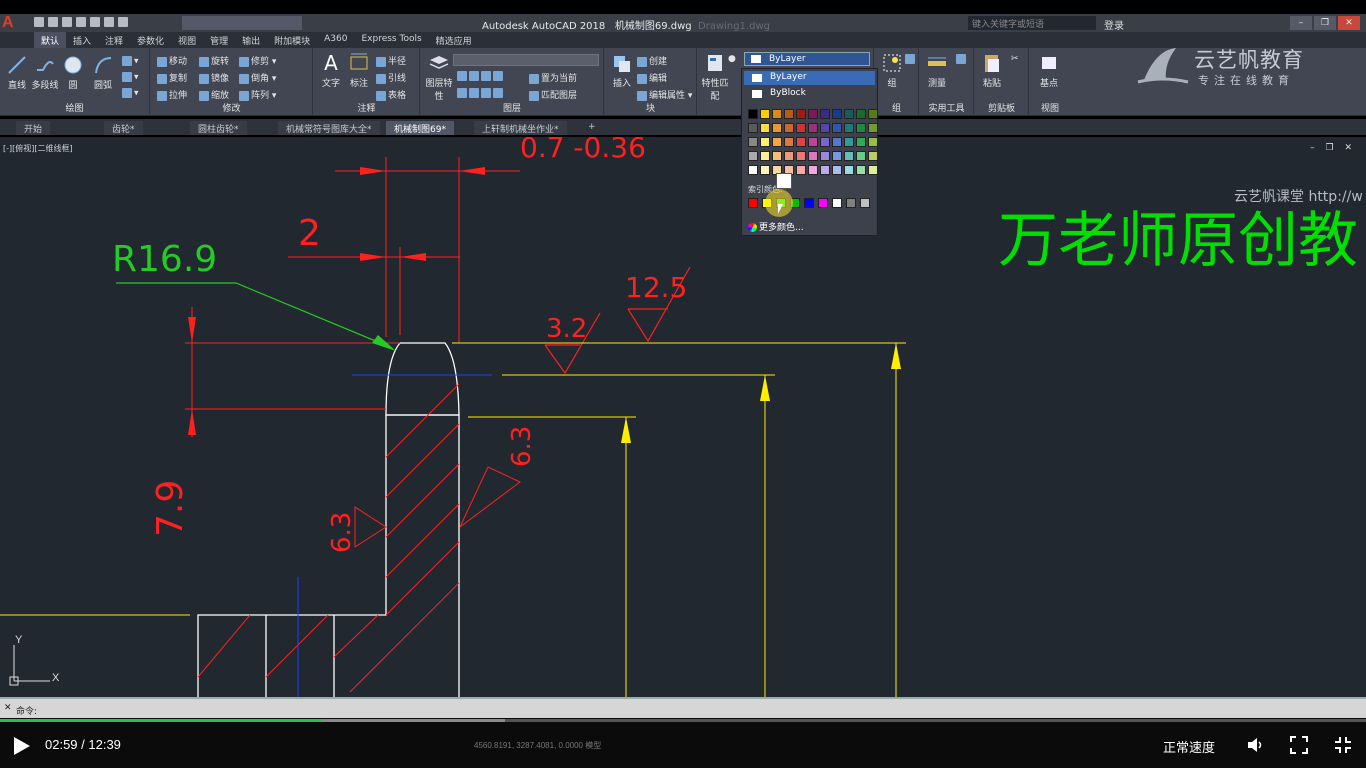 This screenshot has height=768, width=1366. Describe the element at coordinates (172, 60) in the screenshot. I see `move-button: 移动` at that location.